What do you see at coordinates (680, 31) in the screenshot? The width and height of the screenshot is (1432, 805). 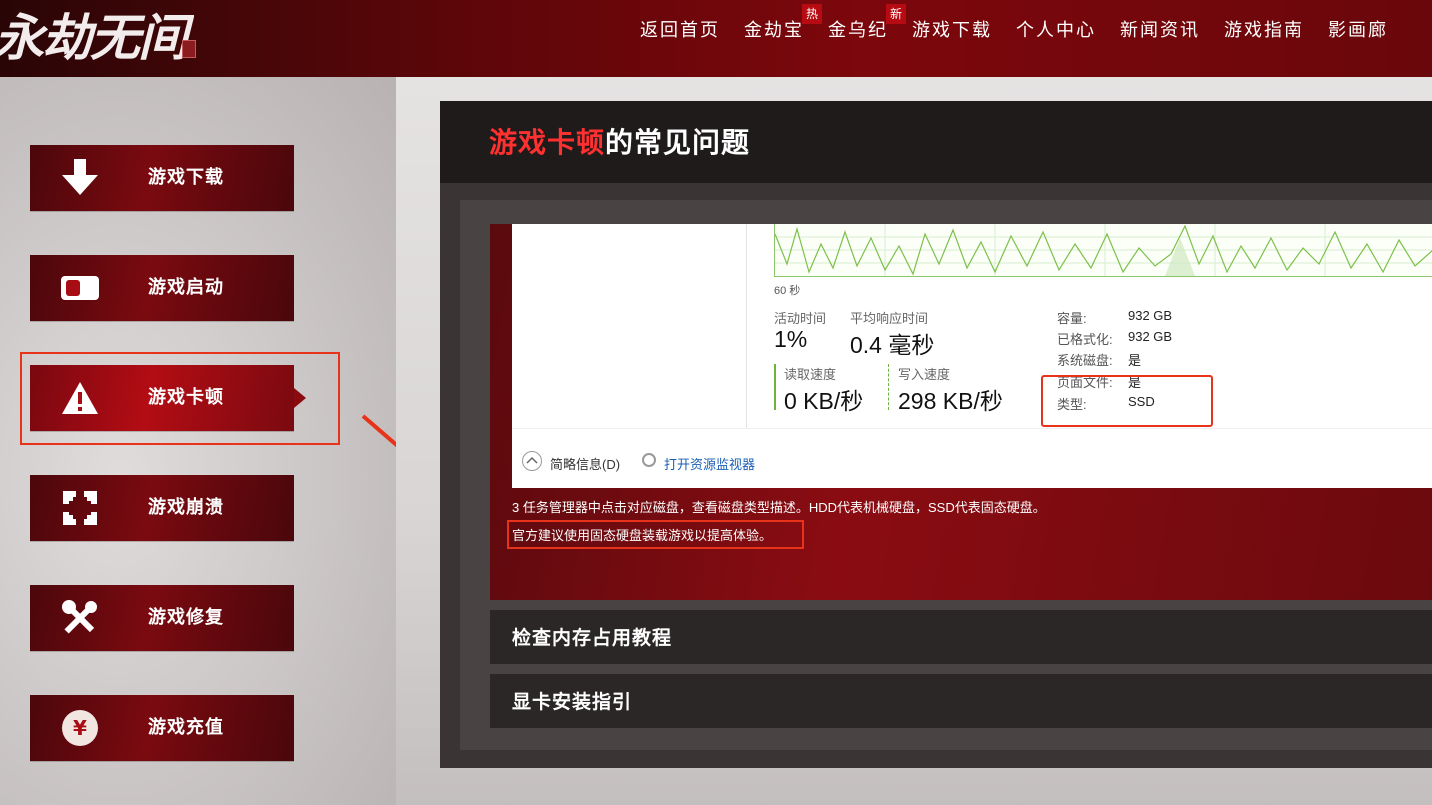 I see `nav-item-home: 返回首页` at bounding box center [680, 31].